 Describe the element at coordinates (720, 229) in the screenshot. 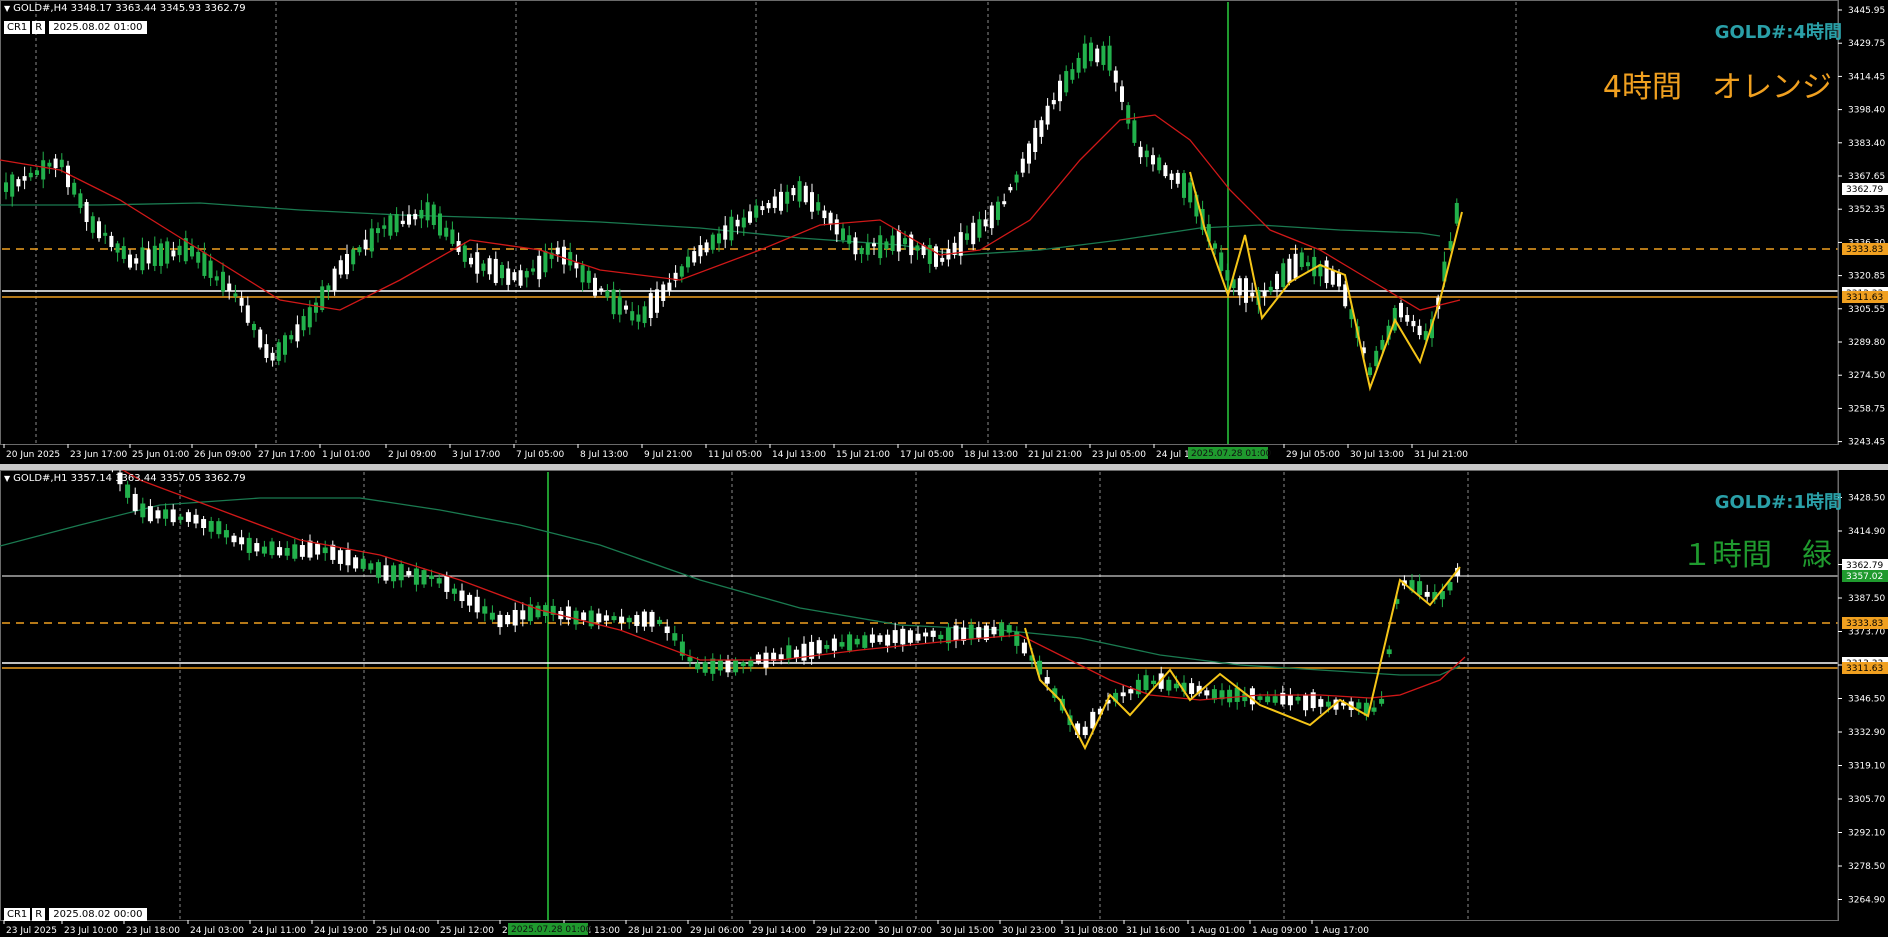

I see `ma-slow-line` at that location.